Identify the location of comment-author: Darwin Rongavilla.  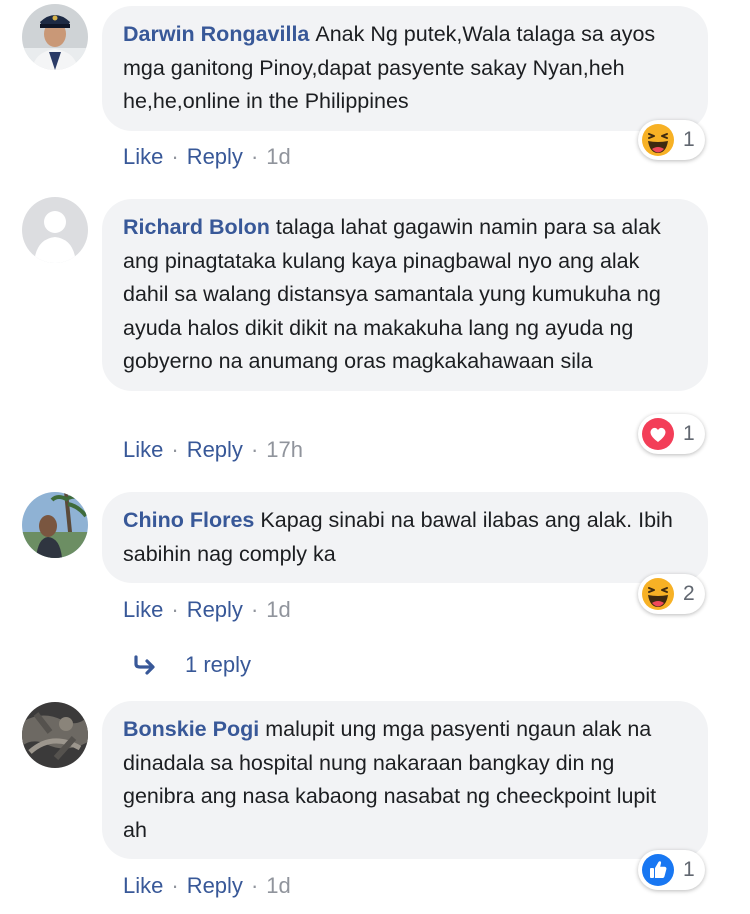
(216, 34).